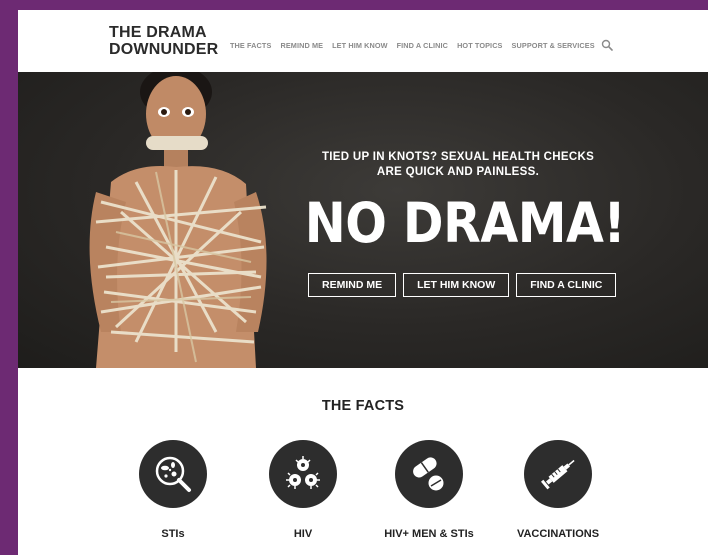 This screenshot has height=555, width=708. I want to click on logo-line-1: THE DRAMA, so click(158, 32).